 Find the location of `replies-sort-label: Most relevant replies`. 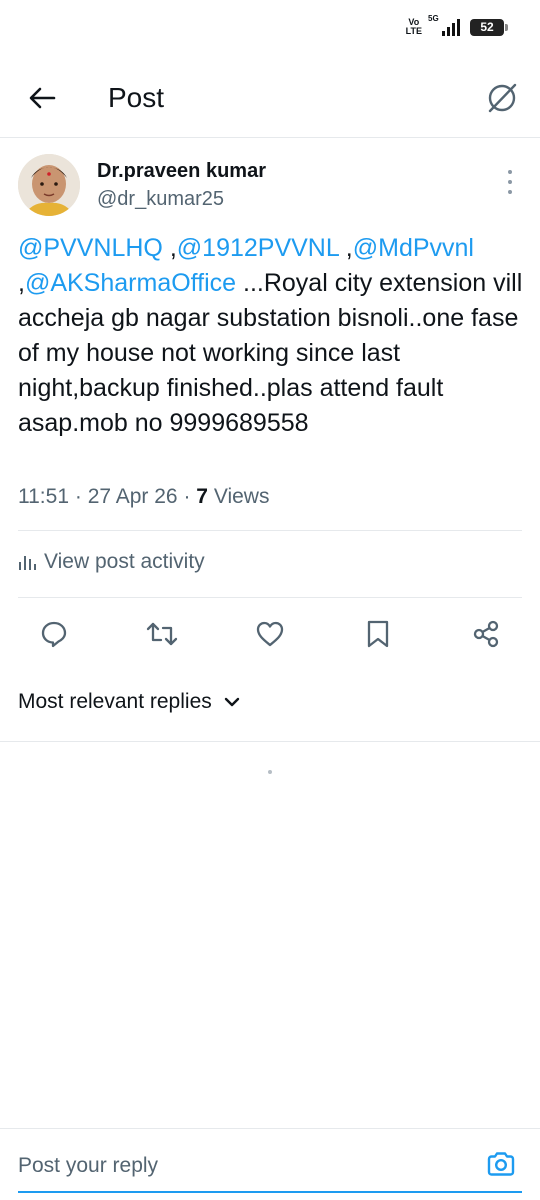

replies-sort-label: Most relevant replies is located at coordinates (115, 701).